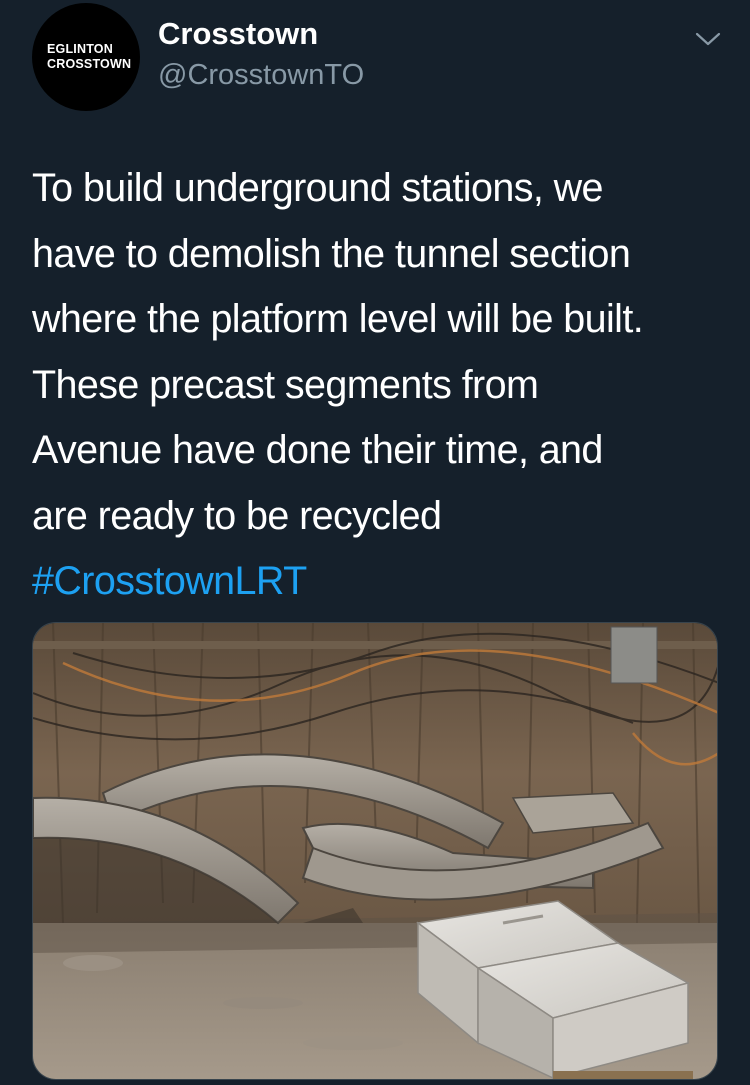 The image size is (750, 1085). What do you see at coordinates (238, 34) in the screenshot?
I see `author-display-name: Crosstown` at bounding box center [238, 34].